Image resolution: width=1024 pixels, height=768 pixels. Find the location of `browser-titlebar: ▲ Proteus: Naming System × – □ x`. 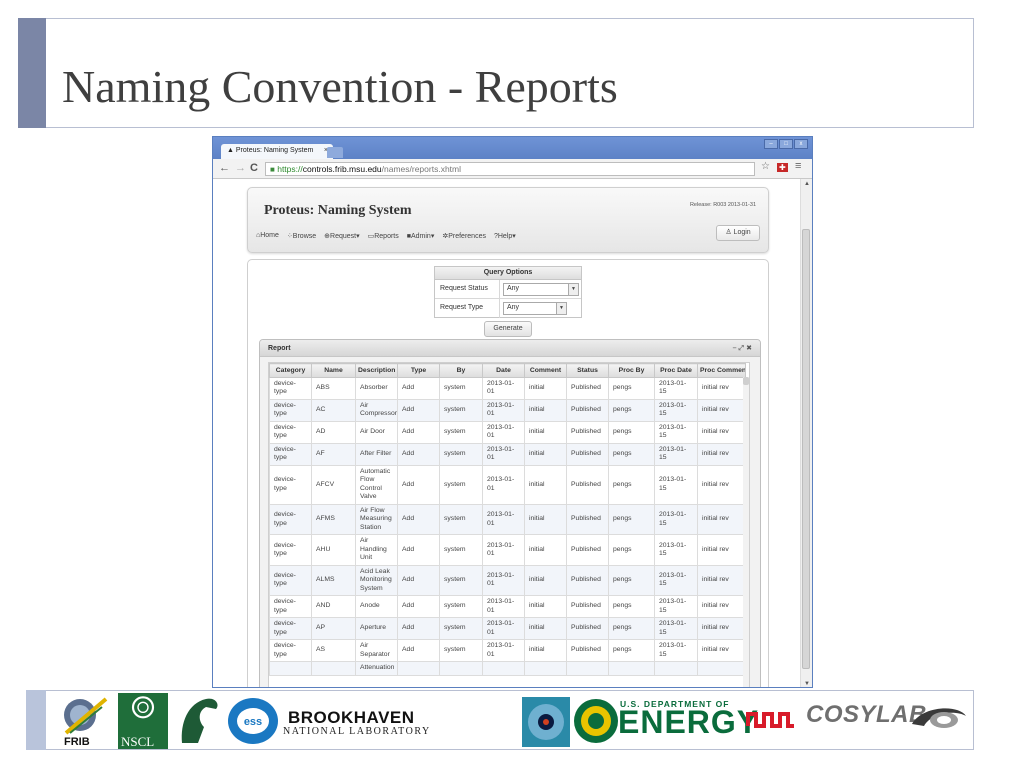

browser-titlebar: ▲ Proteus: Naming System × – □ x is located at coordinates (512, 148).